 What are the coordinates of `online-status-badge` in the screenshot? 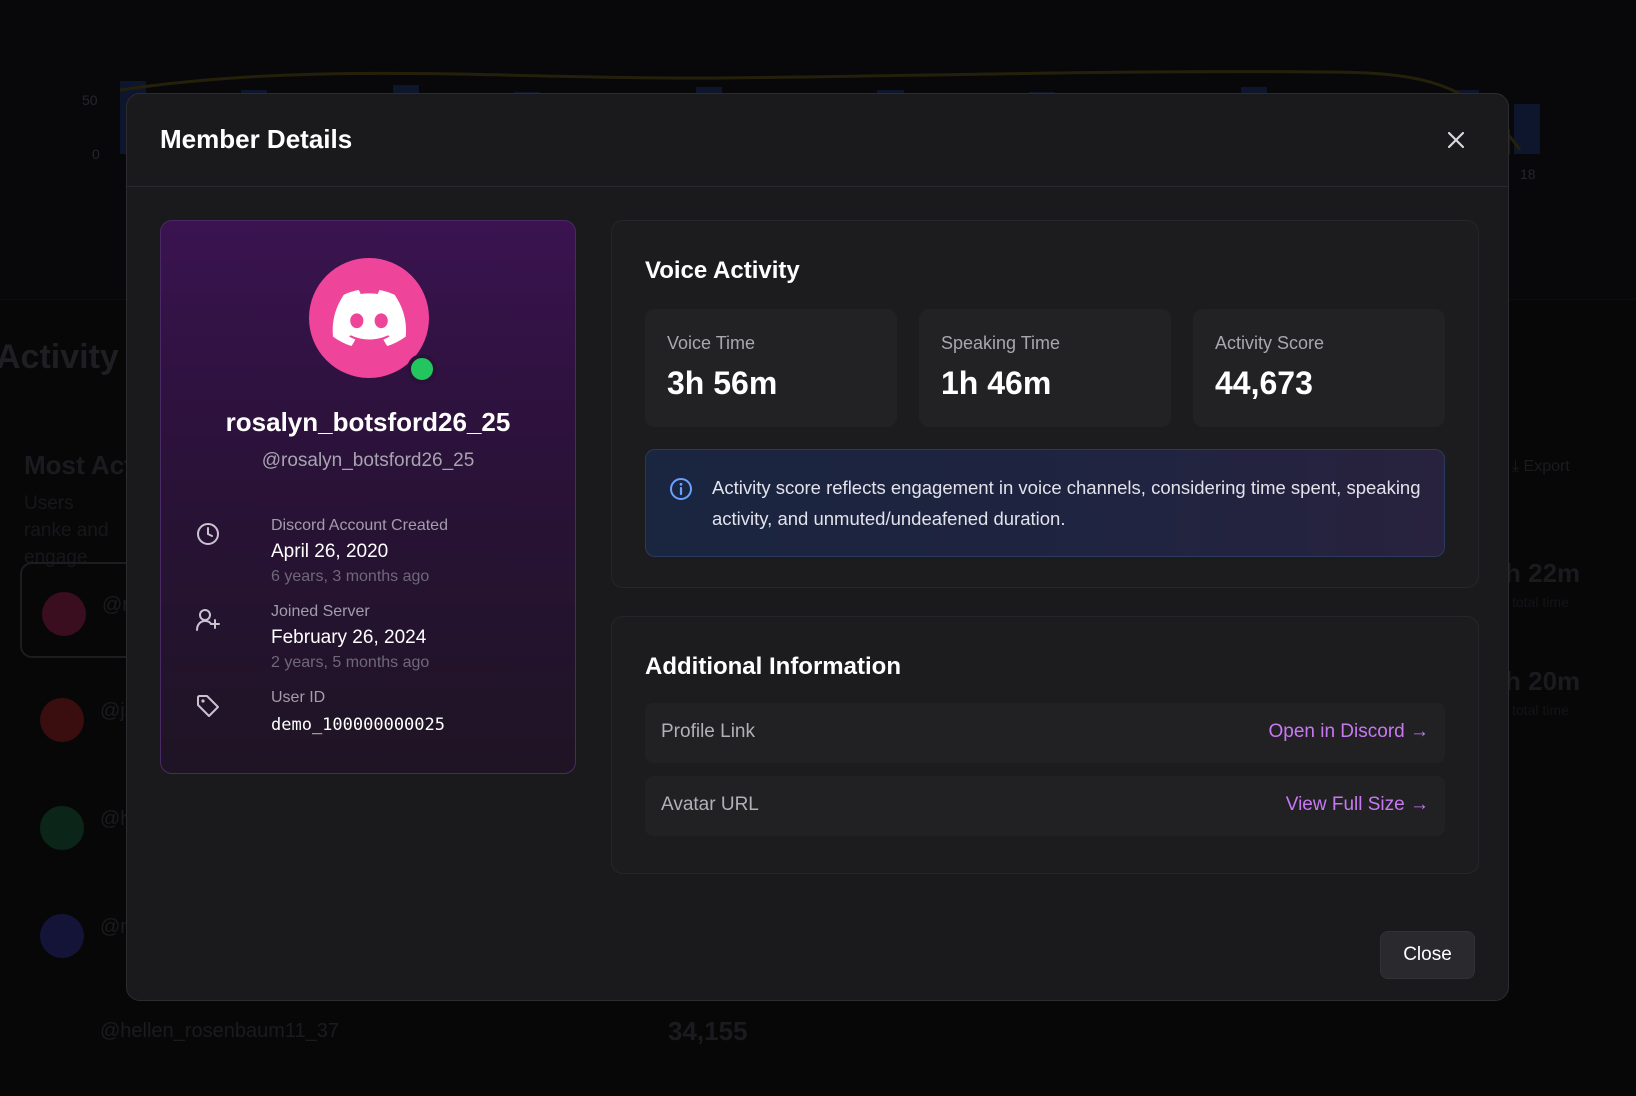 It's located at (422, 369).